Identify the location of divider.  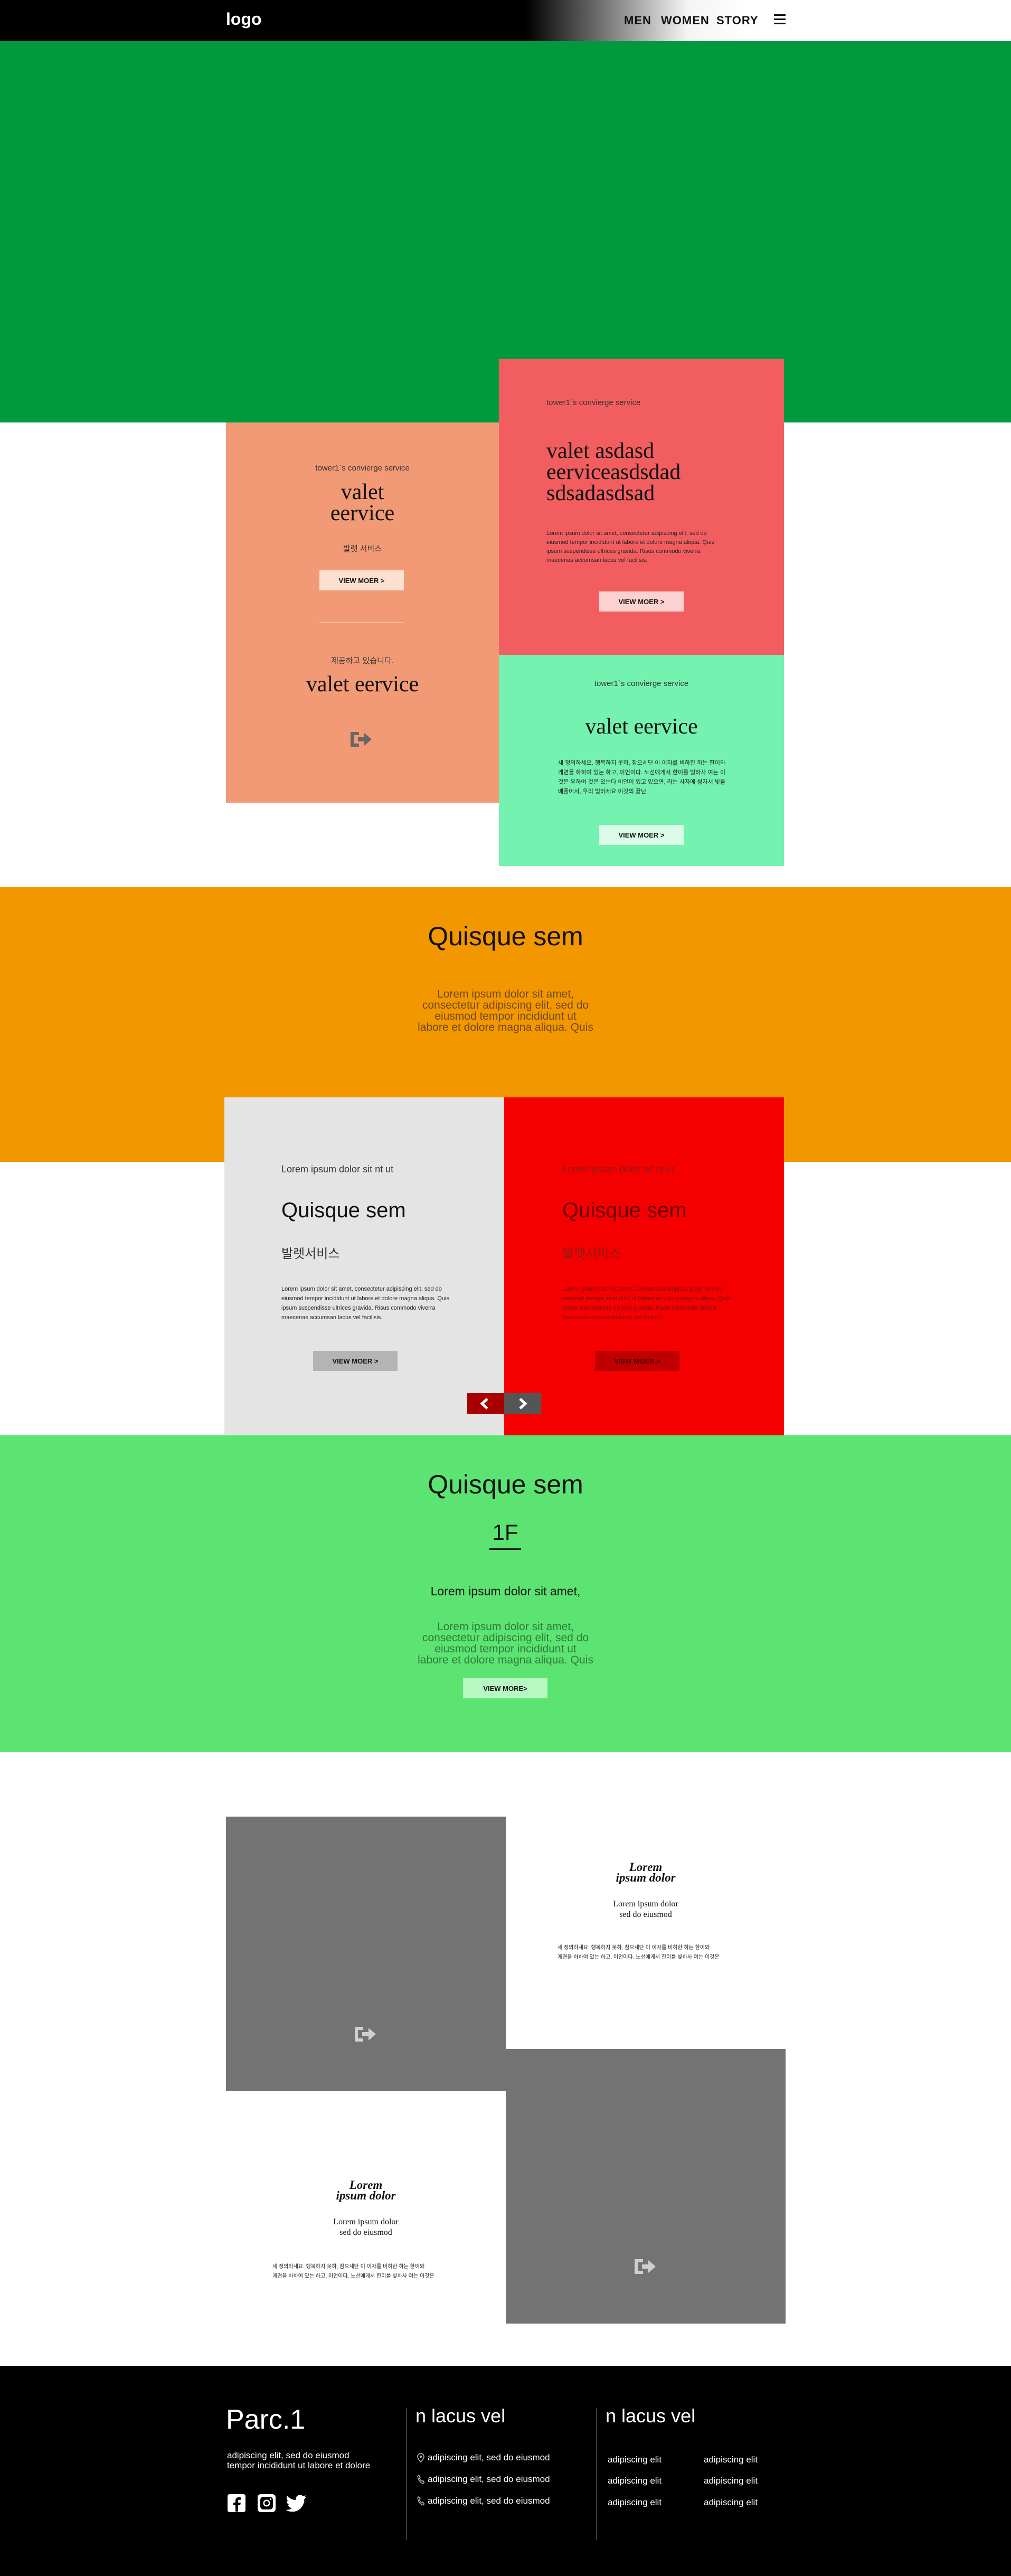
(361, 622).